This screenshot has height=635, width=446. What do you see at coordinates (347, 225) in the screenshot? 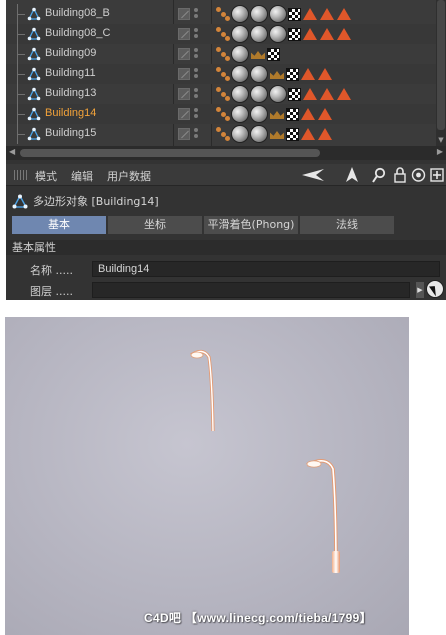
I see `tab-normals: 法线` at bounding box center [347, 225].